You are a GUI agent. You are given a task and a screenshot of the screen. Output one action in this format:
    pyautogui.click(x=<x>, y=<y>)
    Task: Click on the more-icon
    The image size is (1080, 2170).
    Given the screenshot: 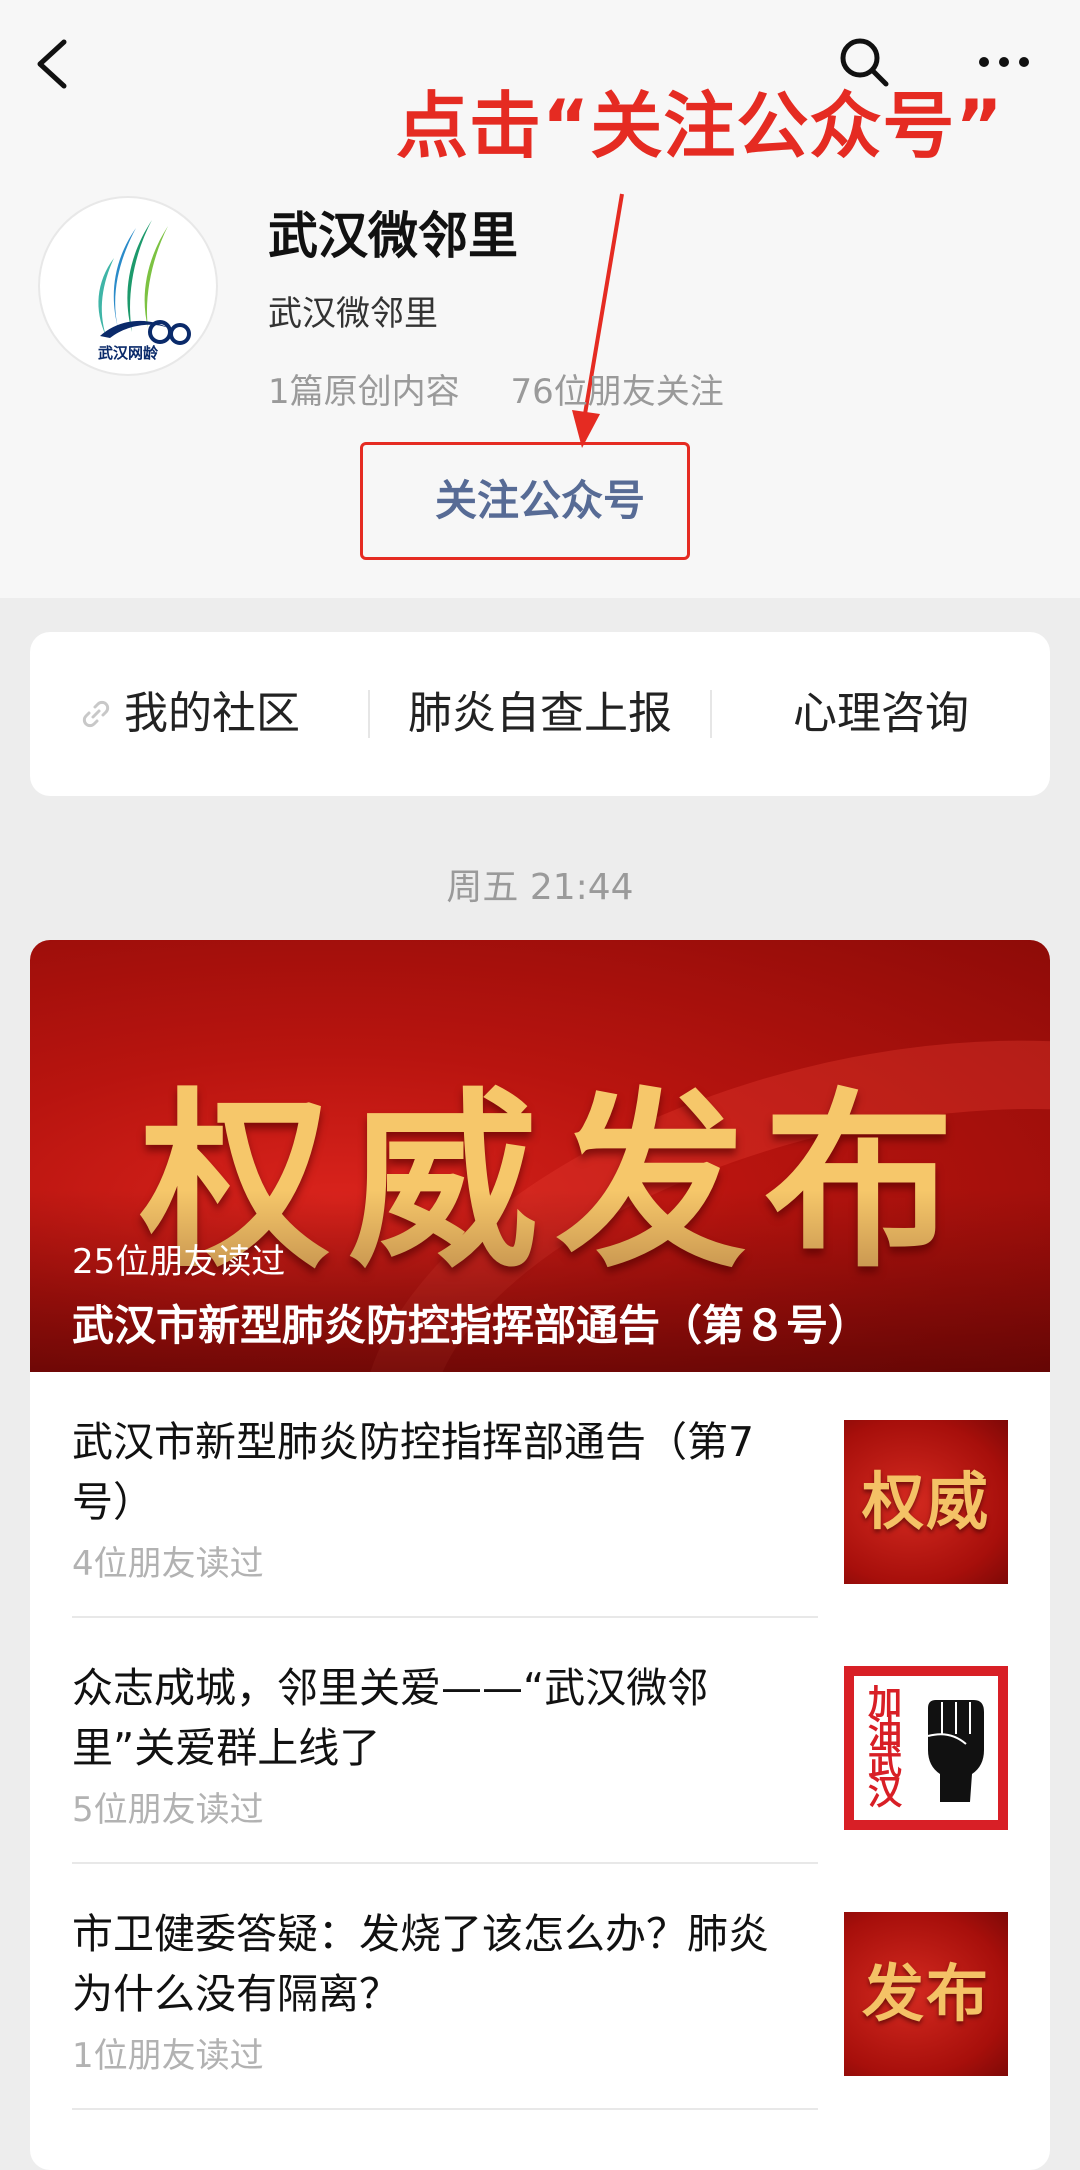 What is the action you would take?
    pyautogui.click(x=1004, y=62)
    